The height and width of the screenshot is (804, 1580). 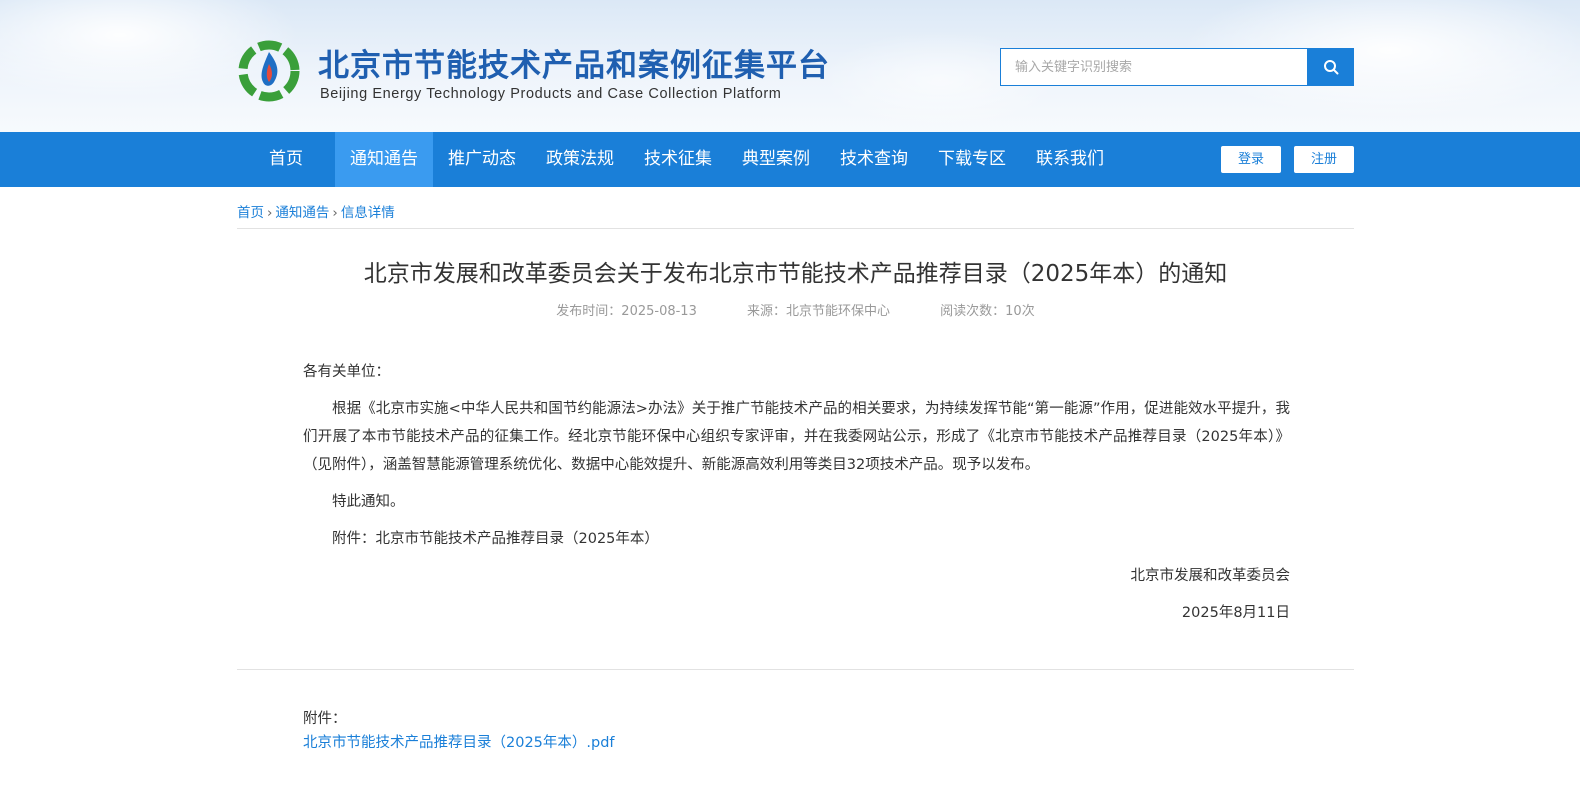 I want to click on nav-item-tech-query: 技术查询, so click(x=874, y=159).